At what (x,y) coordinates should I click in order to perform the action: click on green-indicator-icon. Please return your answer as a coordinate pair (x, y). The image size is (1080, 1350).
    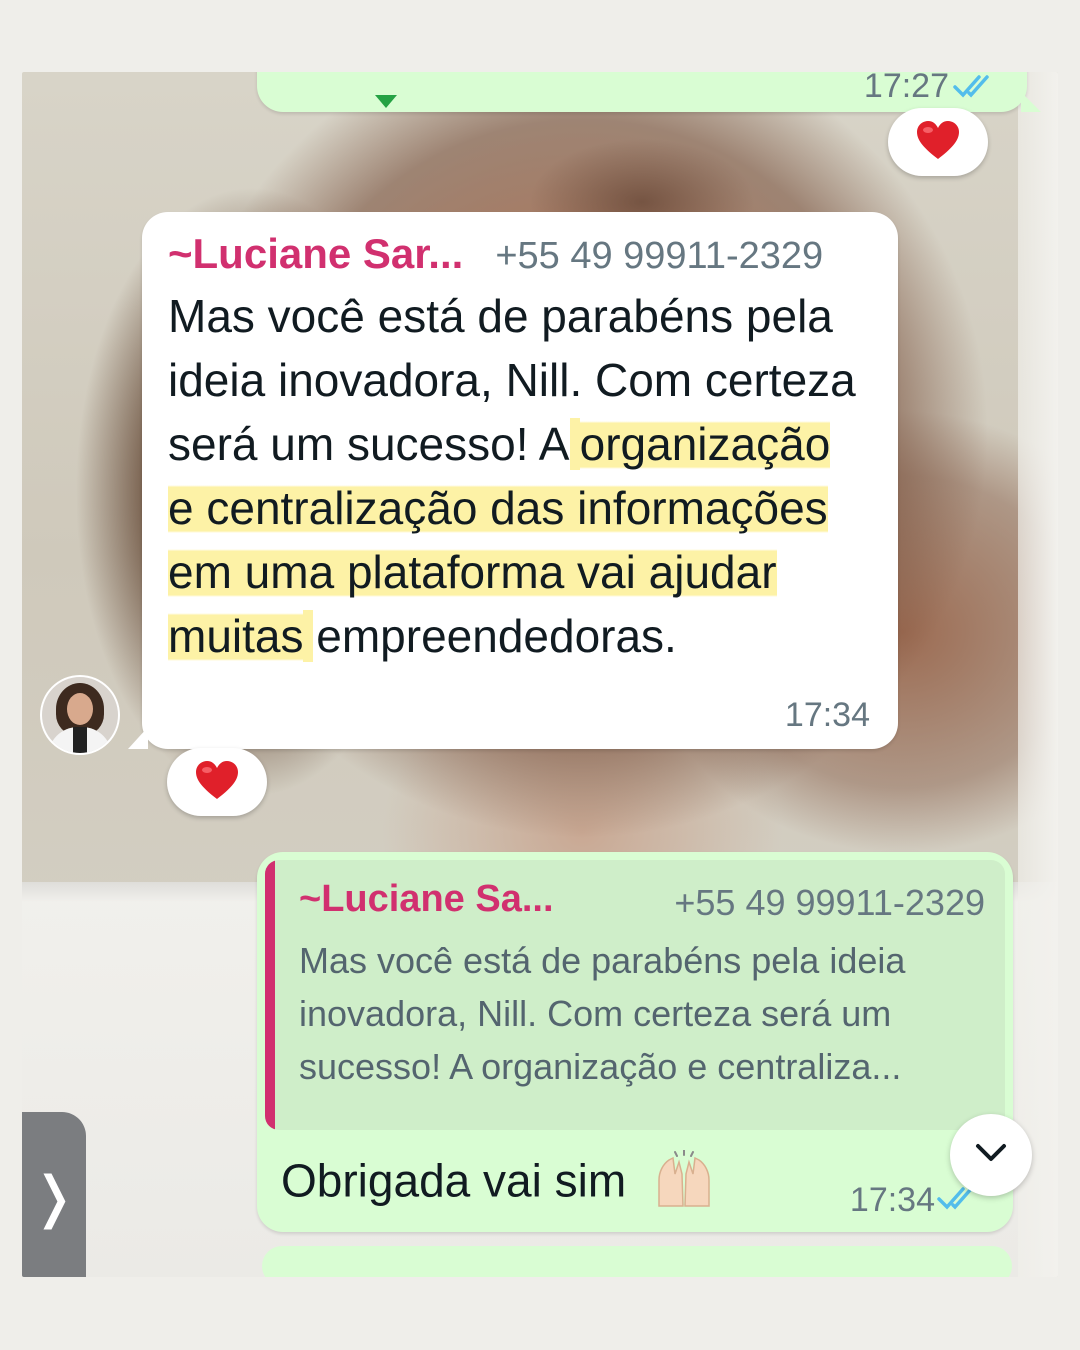
    Looking at the image, I should click on (386, 101).